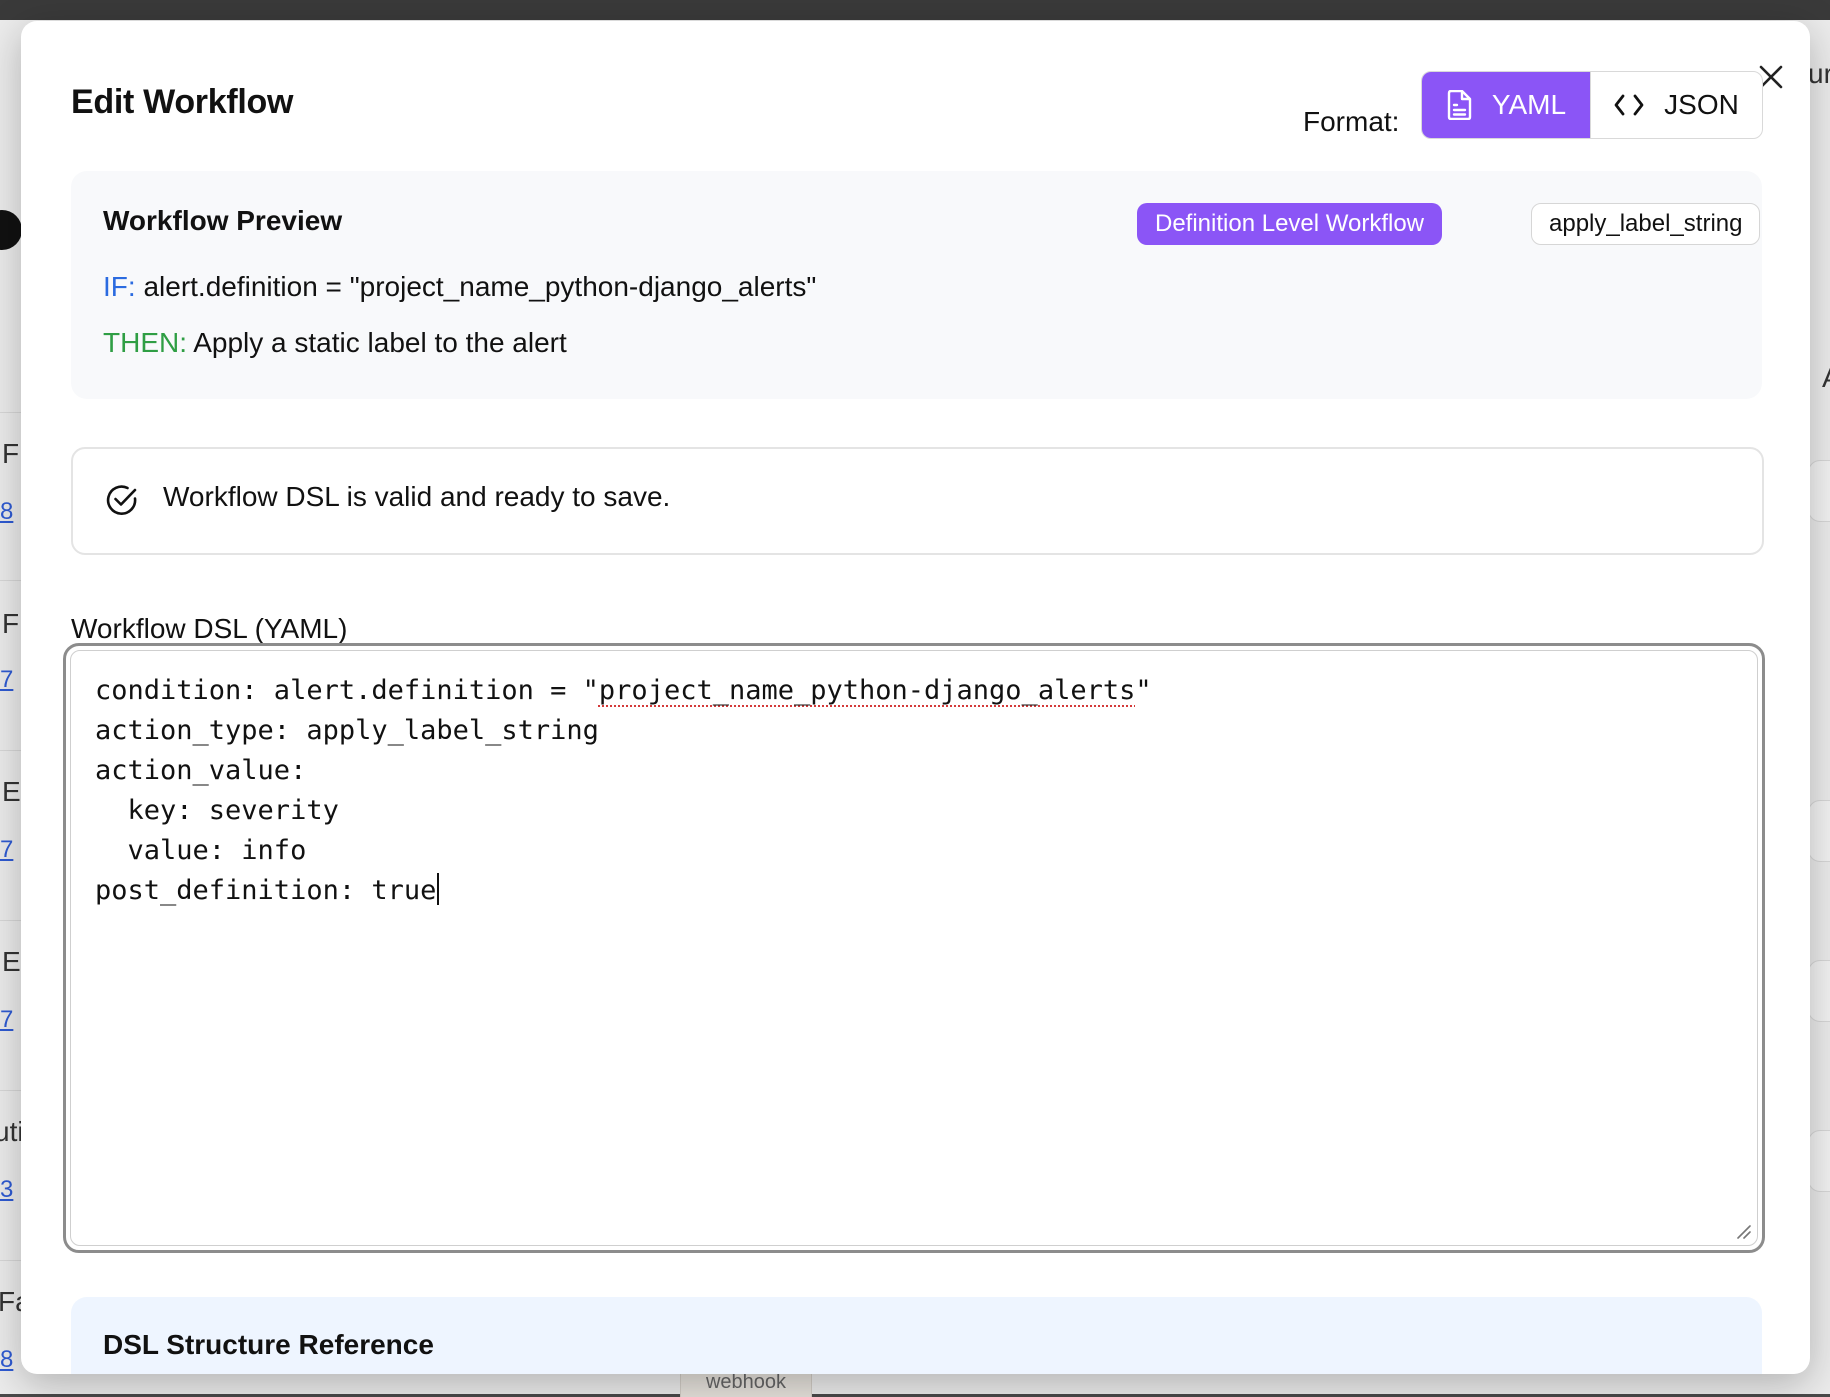 The image size is (1830, 1397). What do you see at coordinates (145, 342) in the screenshot?
I see `then-keyword: THEN:` at bounding box center [145, 342].